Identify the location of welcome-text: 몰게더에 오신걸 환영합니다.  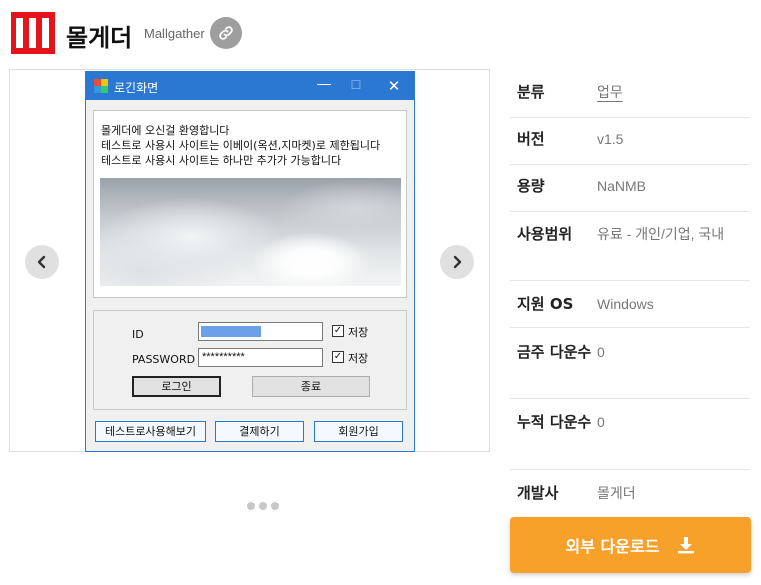
(165, 130).